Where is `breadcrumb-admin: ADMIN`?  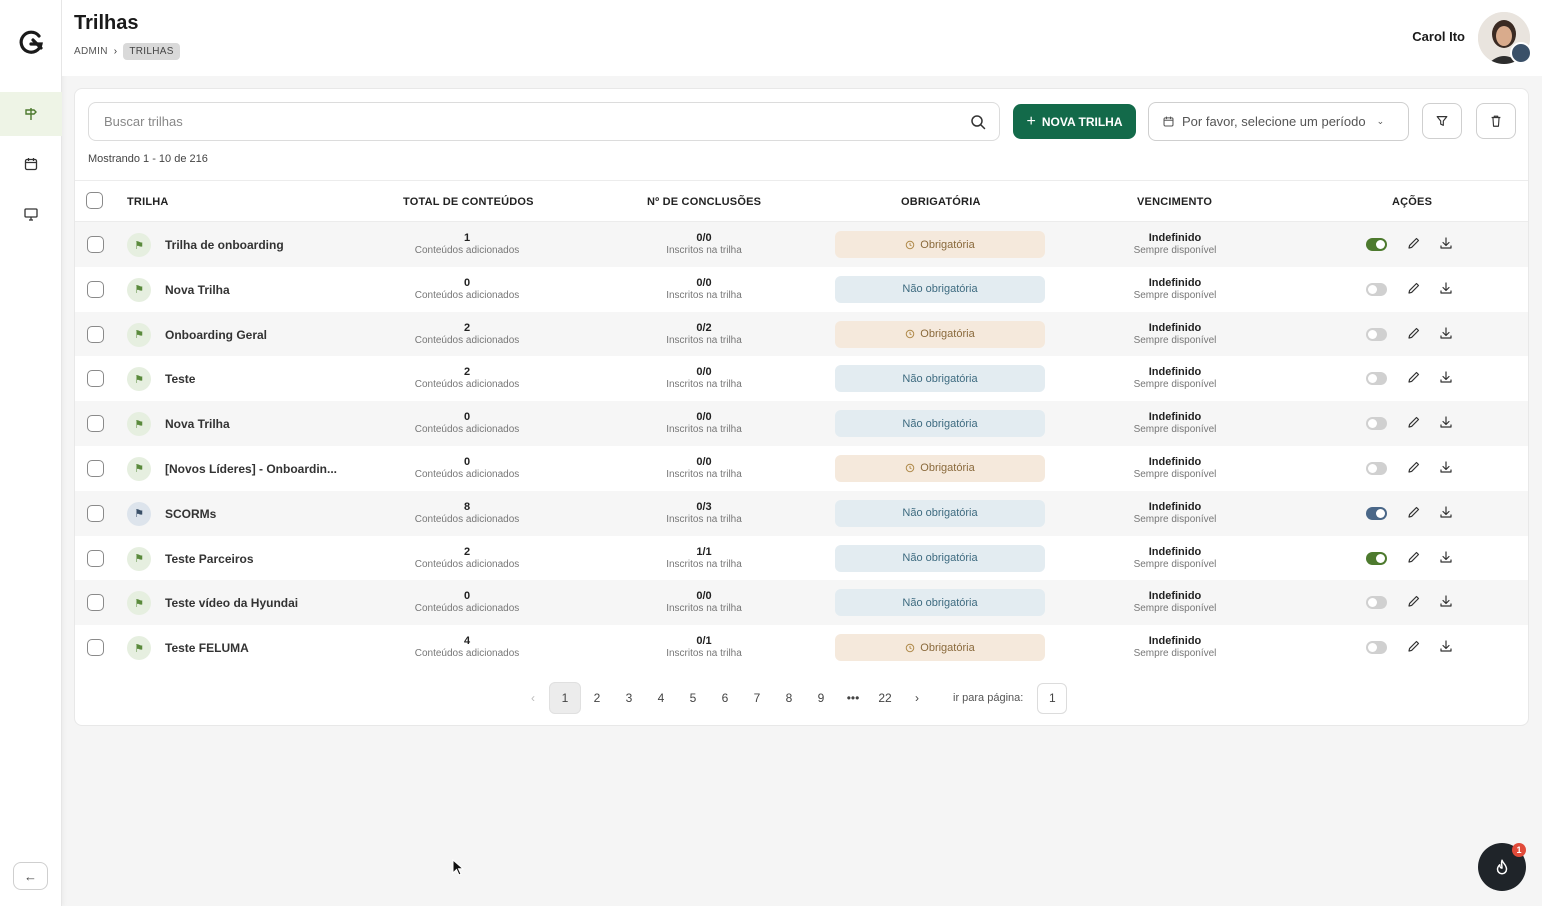 breadcrumb-admin: ADMIN is located at coordinates (91, 51).